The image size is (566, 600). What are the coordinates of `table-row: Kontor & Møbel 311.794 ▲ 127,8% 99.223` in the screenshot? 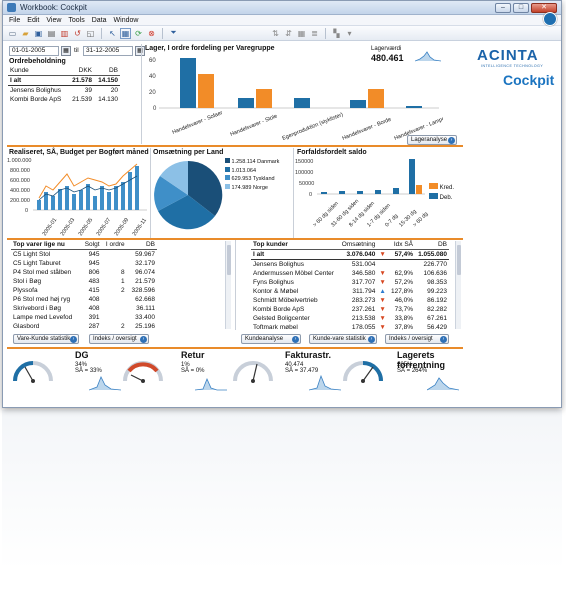 It's located at (350, 291).